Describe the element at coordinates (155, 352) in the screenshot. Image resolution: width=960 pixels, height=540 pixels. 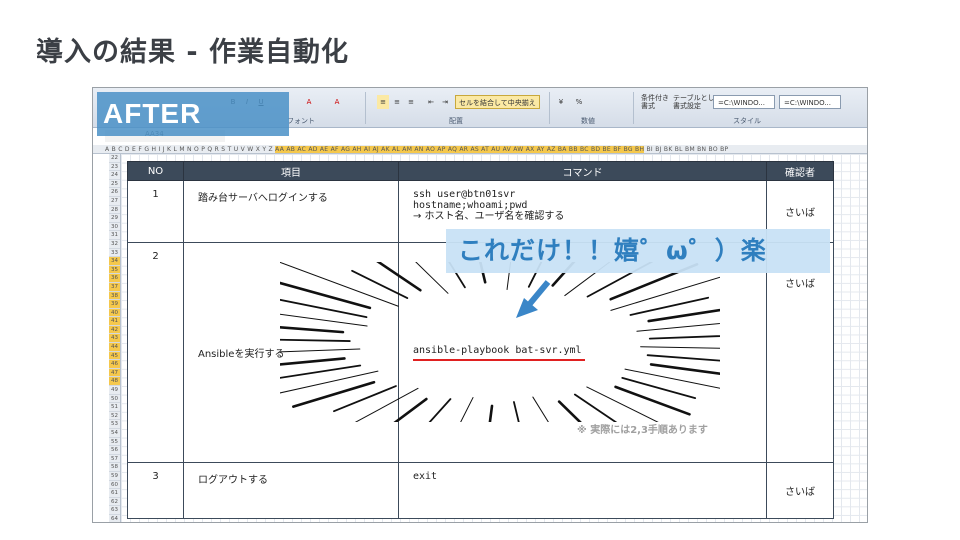
I see `row-no: 2` at that location.